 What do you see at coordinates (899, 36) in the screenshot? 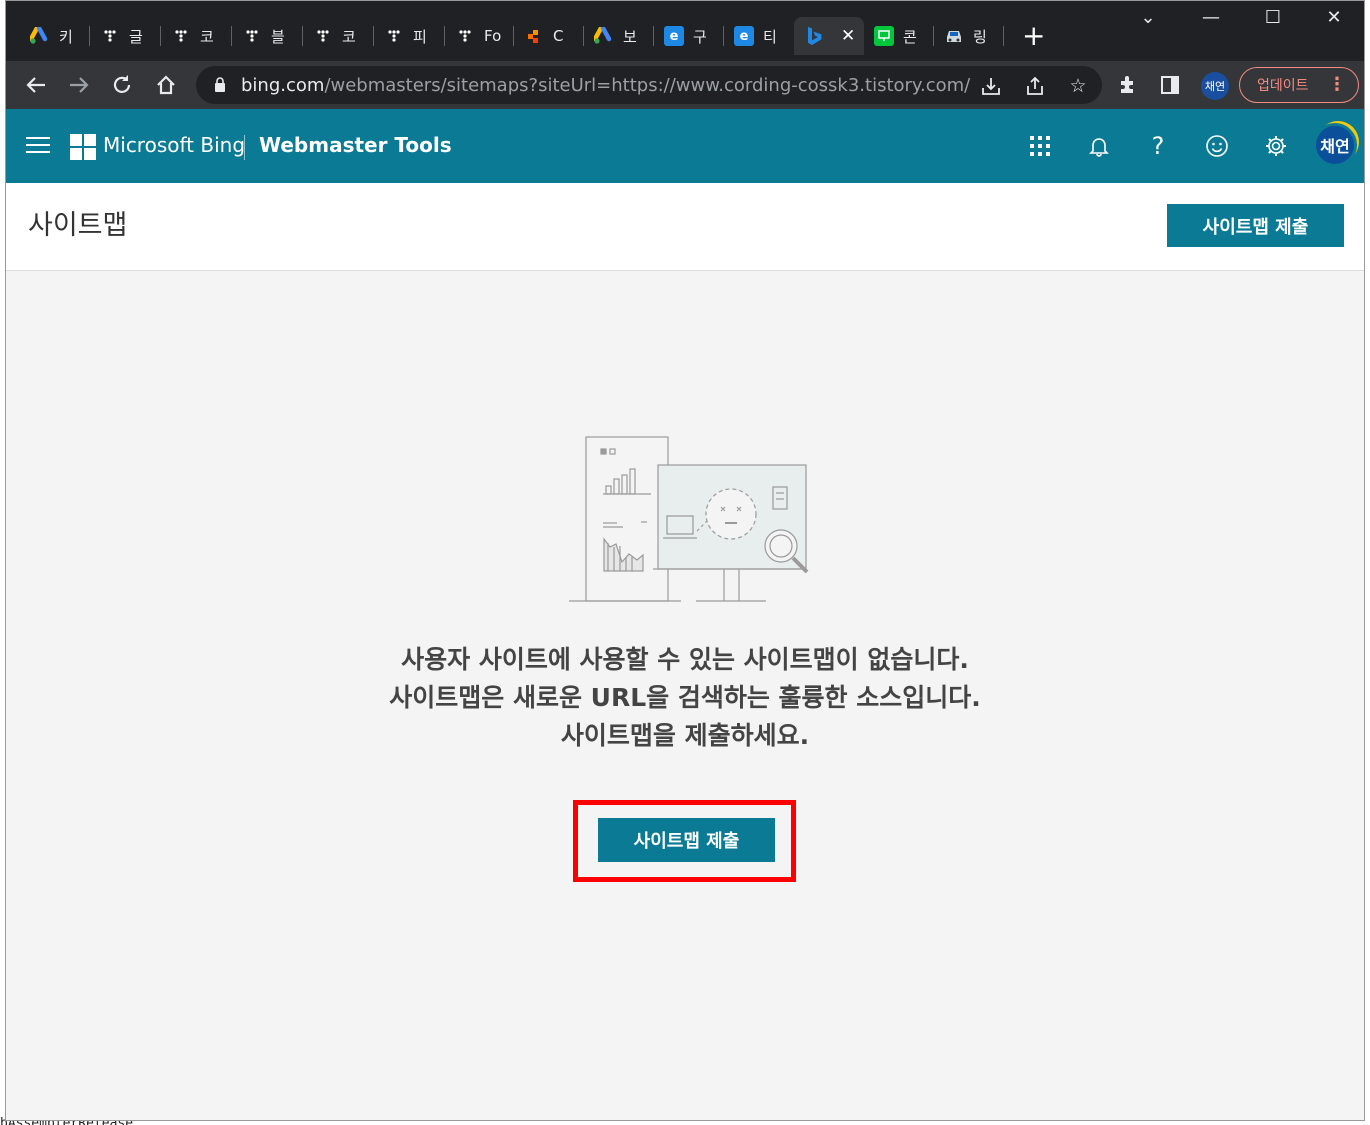
I see `browser-tab: 콘` at bounding box center [899, 36].